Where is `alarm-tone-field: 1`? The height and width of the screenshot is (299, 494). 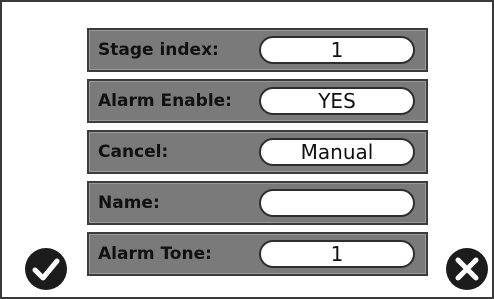
alarm-tone-field: 1 is located at coordinates (337, 254).